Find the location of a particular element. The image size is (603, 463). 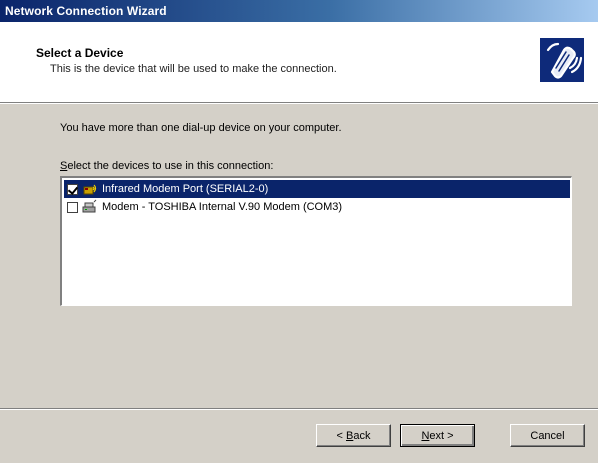

device-checkbox-infrared is located at coordinates (72, 189).